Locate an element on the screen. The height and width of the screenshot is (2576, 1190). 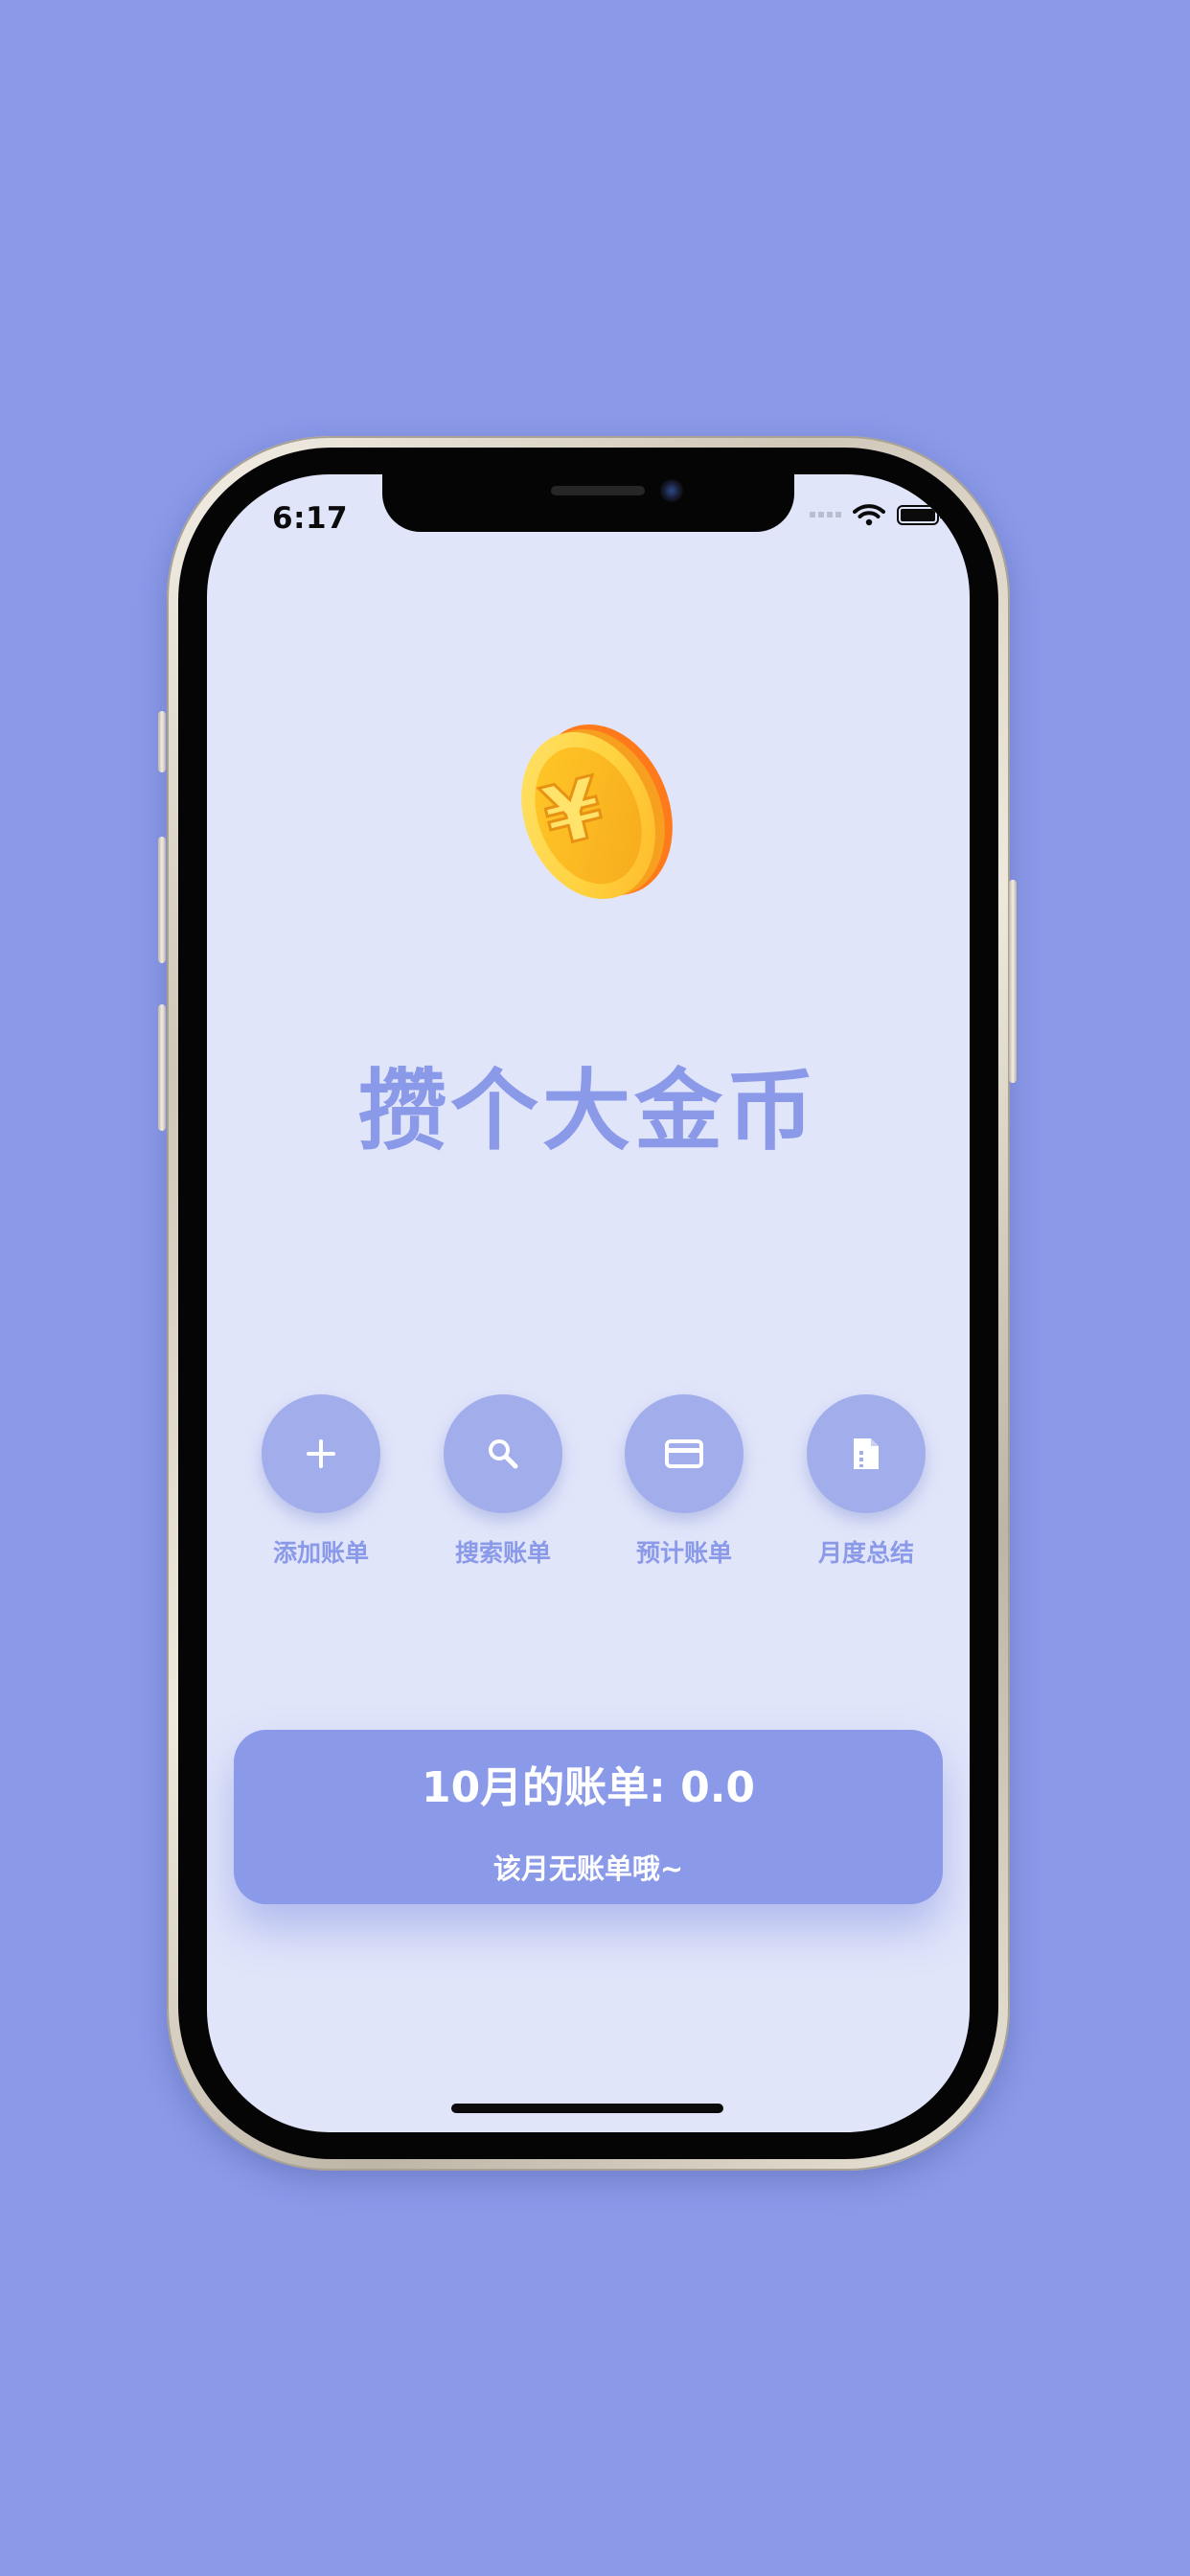
yen-coin-icon: ¥ is located at coordinates (590, 810).